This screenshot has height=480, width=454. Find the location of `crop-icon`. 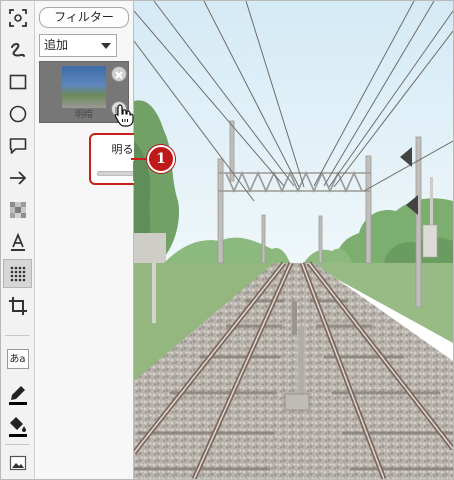

crop-icon is located at coordinates (17, 305).